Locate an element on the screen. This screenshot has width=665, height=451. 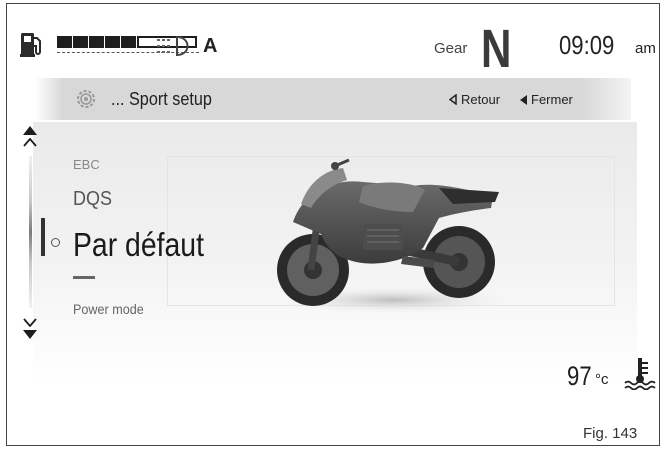
clock-am-pm: am is located at coordinates (645, 48).